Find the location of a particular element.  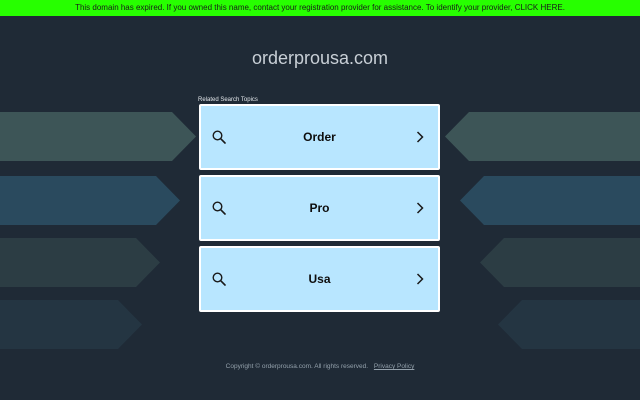

search-topic-pro: Pro is located at coordinates (319, 208).